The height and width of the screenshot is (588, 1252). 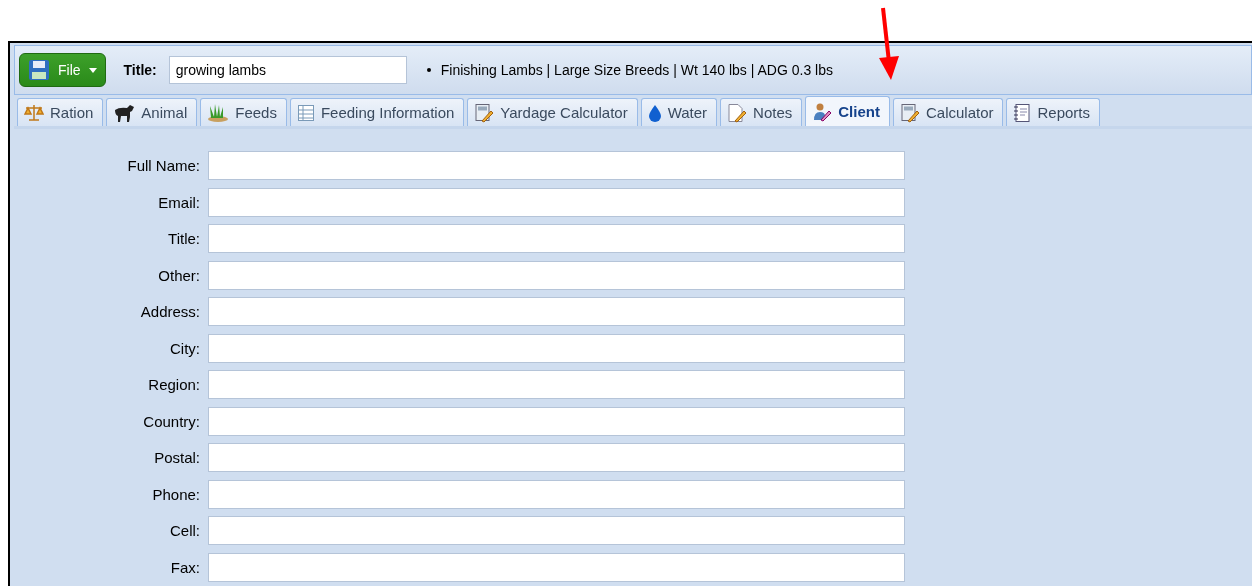 What do you see at coordinates (243, 112) in the screenshot?
I see `tab: Feeds` at bounding box center [243, 112].